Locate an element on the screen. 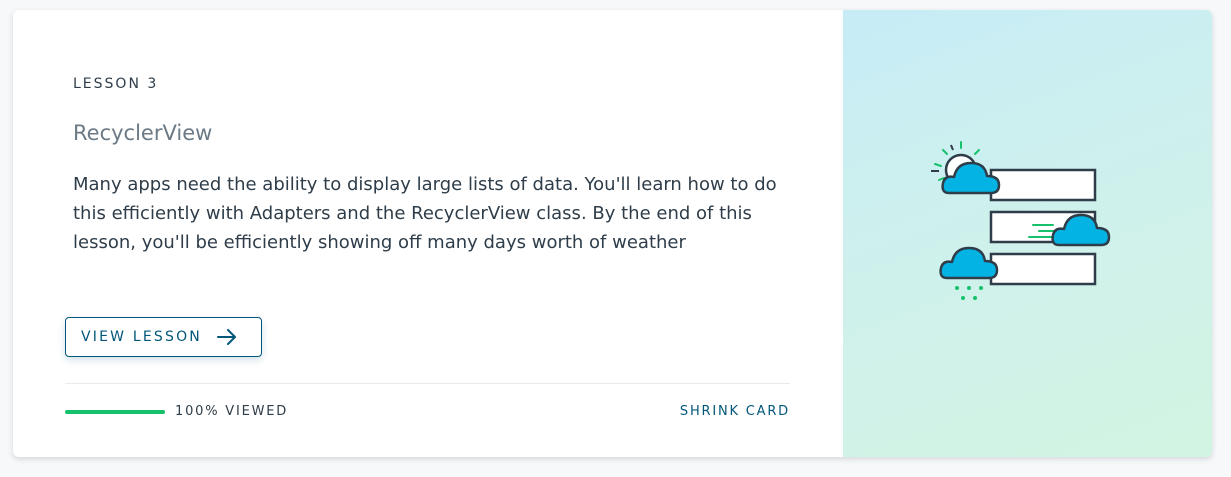 Image resolution: width=1231 pixels, height=477 pixels. arrow-right-icon is located at coordinates (227, 337).